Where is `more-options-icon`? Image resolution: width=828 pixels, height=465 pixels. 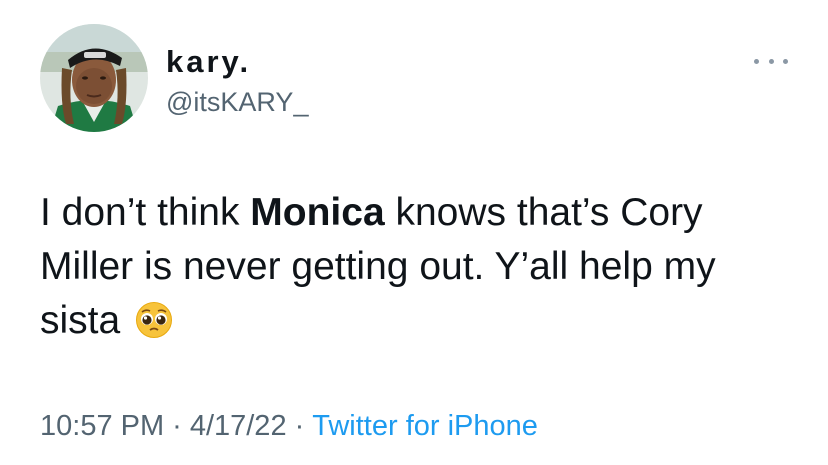
more-options-icon is located at coordinates (771, 61).